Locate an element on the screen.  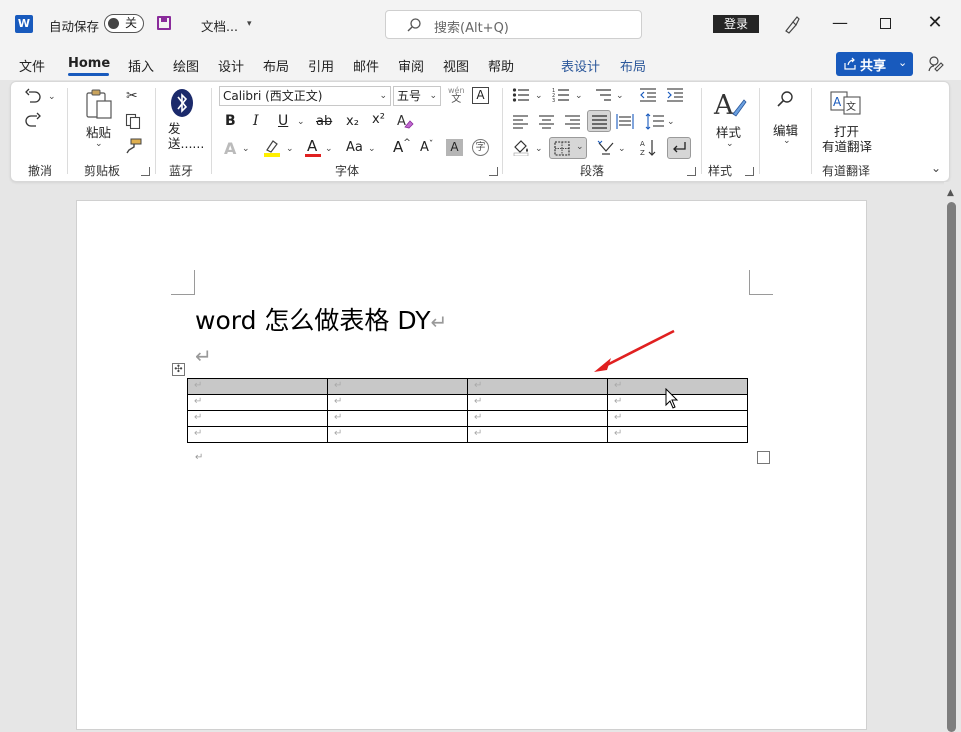
tab-table-layout: 布局 is located at coordinates (633, 65).